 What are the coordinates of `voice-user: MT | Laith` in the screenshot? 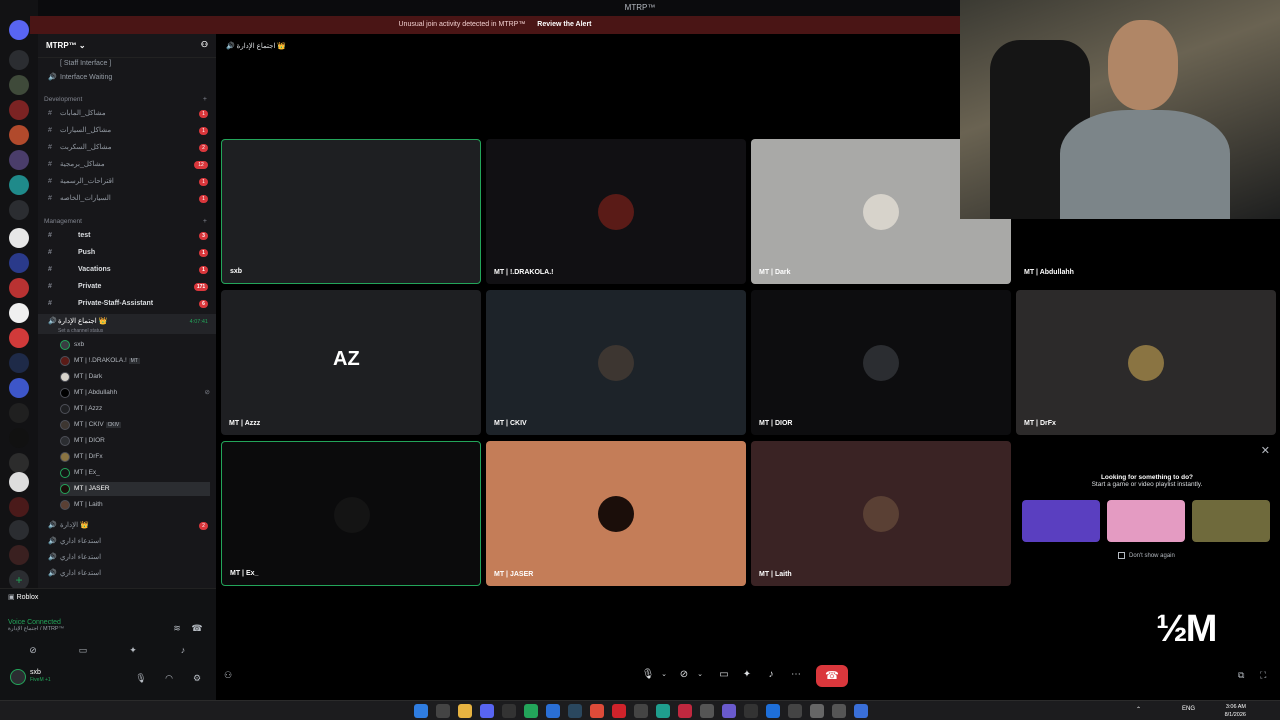 It's located at (135, 505).